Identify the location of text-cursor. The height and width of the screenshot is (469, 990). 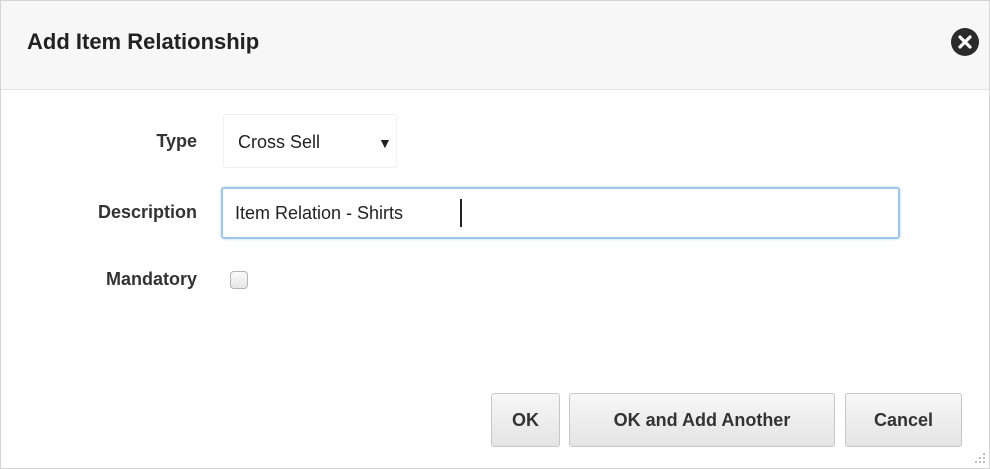
(461, 213).